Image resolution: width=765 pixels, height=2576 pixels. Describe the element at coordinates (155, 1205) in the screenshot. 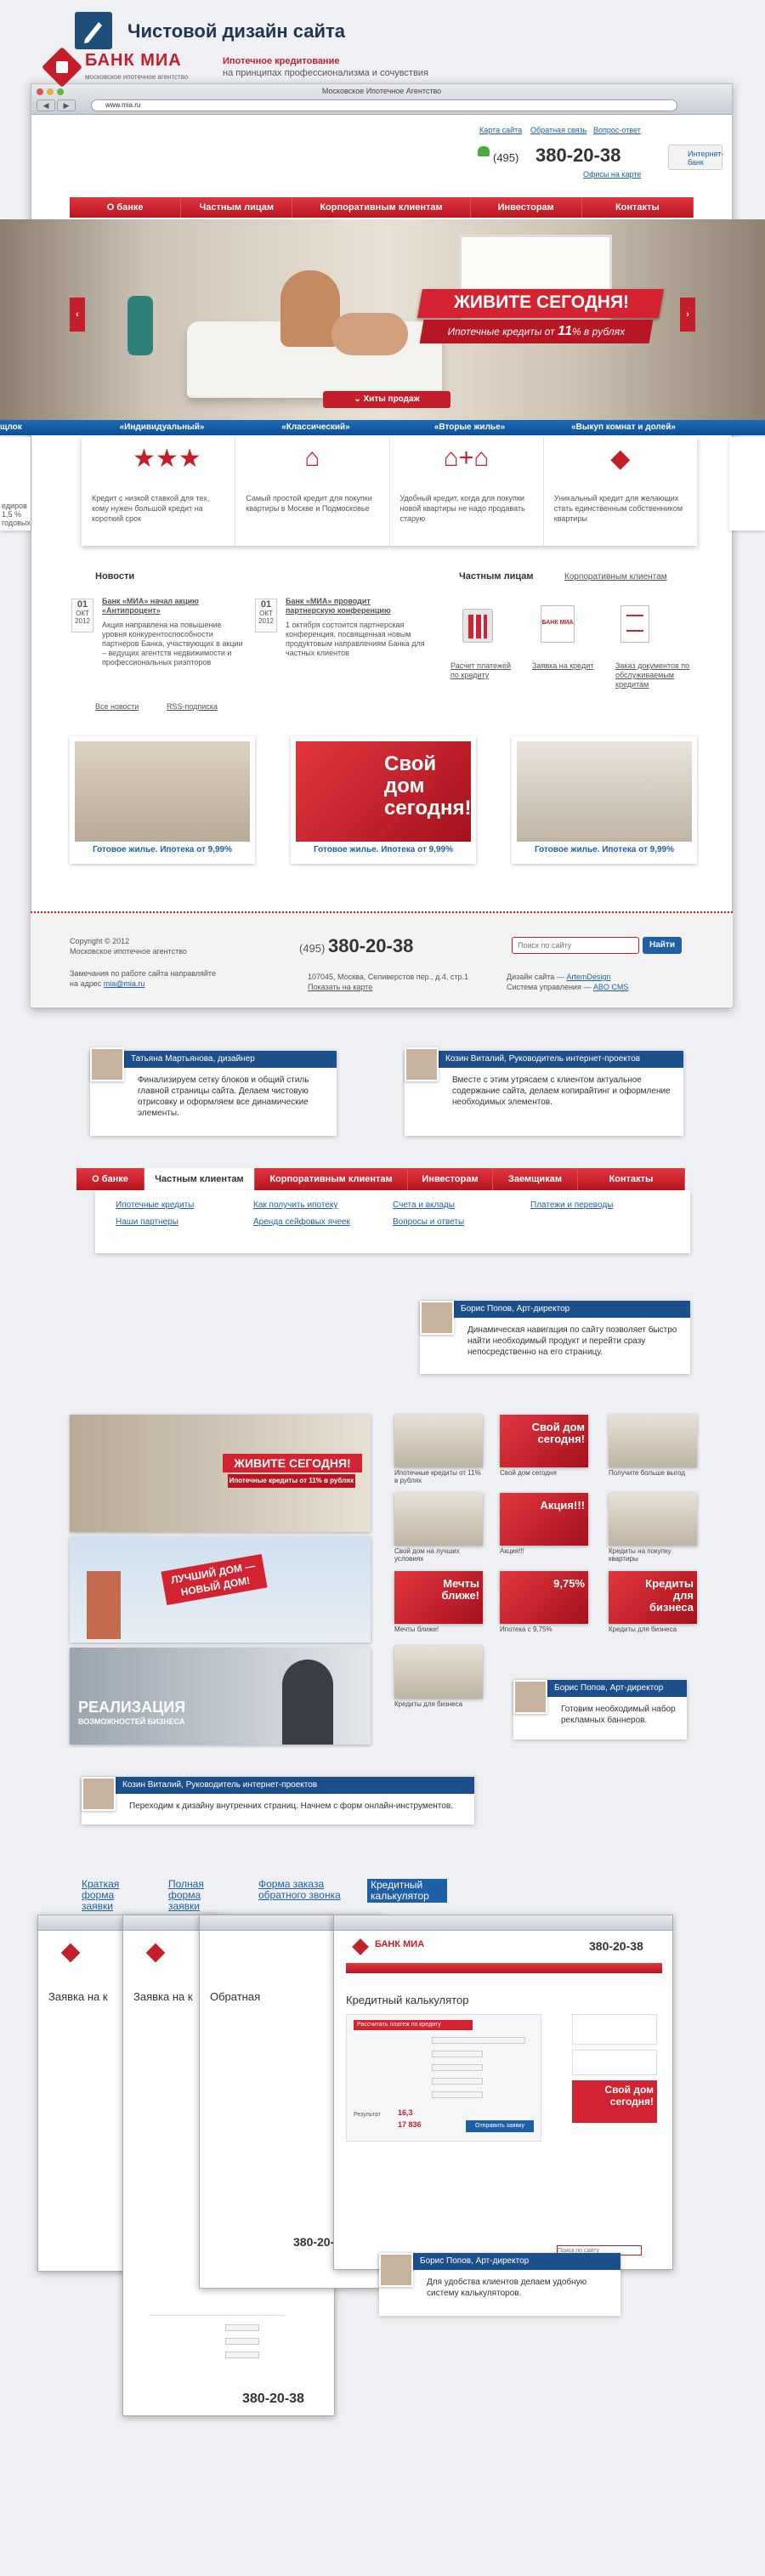

I see `mega-link: Ипотечные кредиты` at that location.